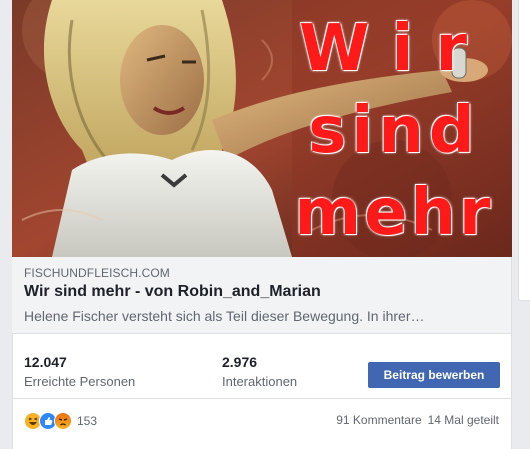  I want to click on reach-label: Erreichte Personen, so click(80, 381).